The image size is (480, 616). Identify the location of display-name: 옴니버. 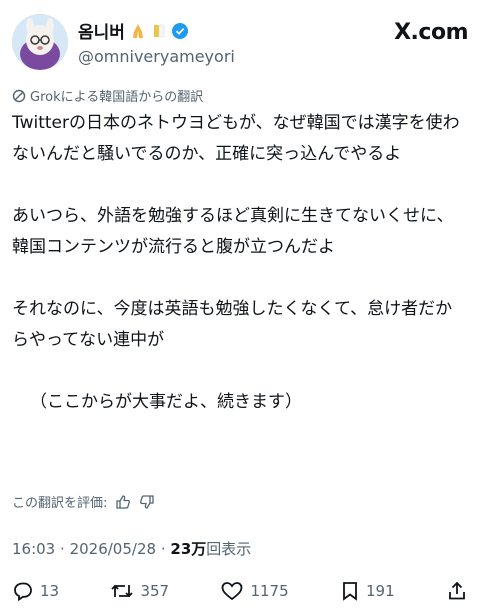
(101, 30).